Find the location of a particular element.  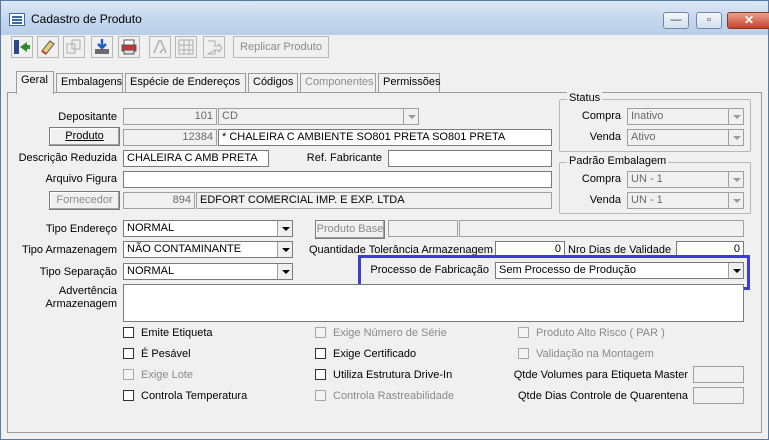

padrao-venda-value: UN - 1 is located at coordinates (647, 200).